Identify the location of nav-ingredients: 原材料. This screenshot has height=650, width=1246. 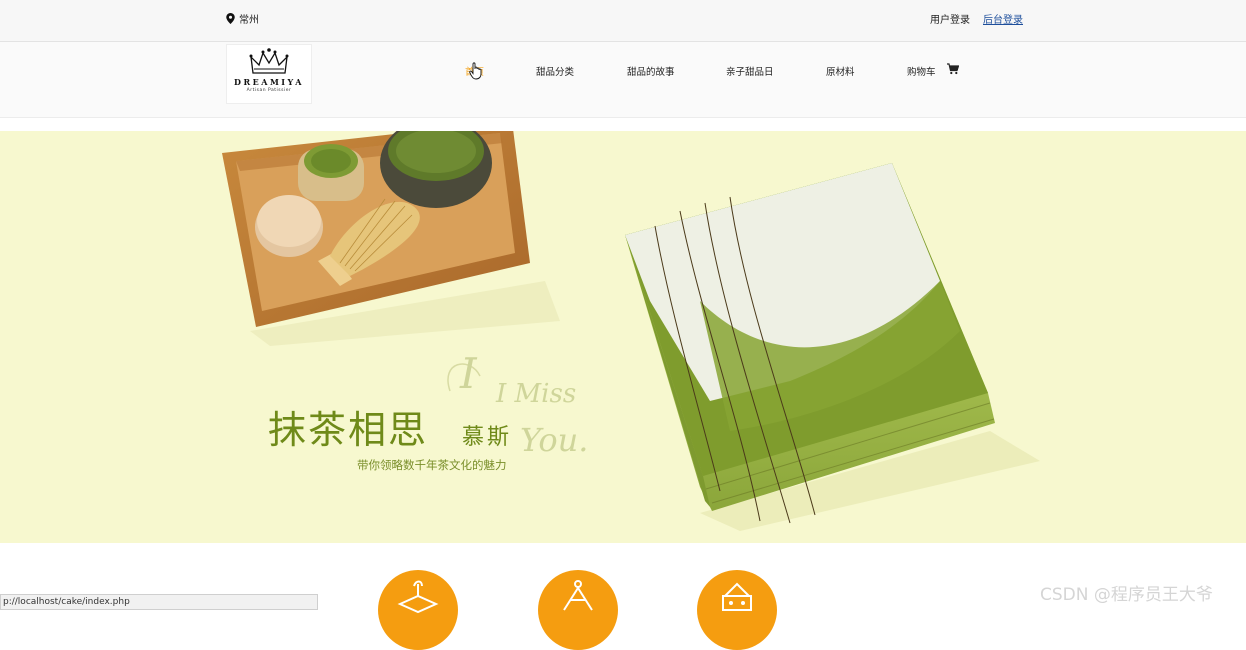
(840, 71).